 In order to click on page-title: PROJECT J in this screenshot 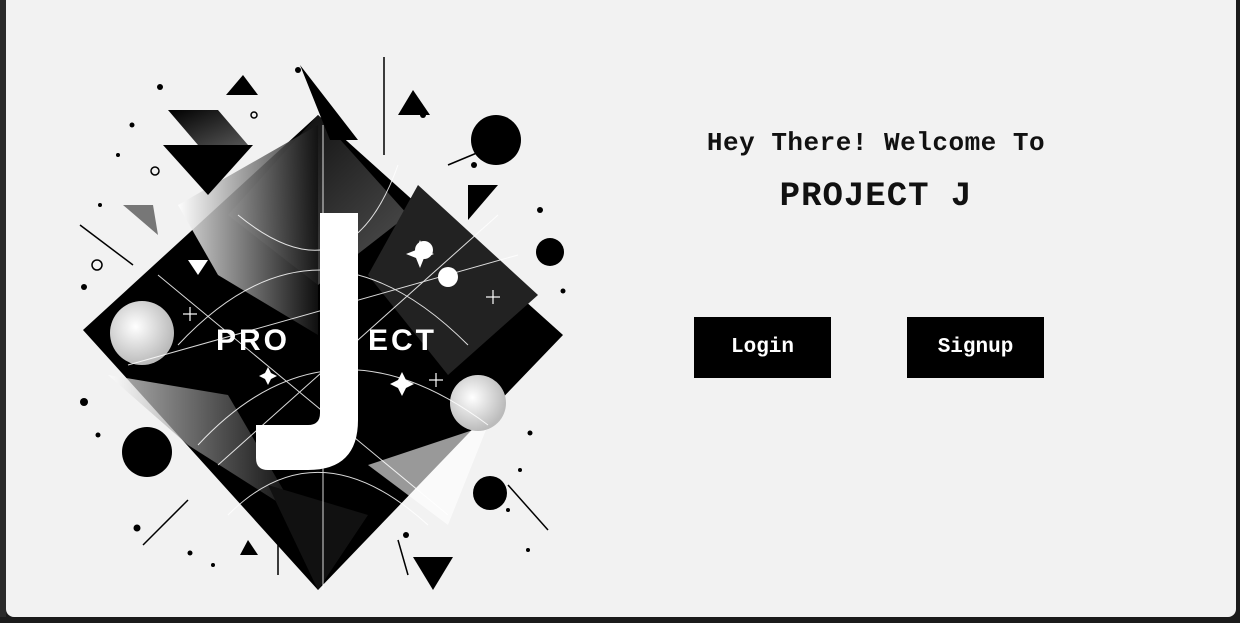, I will do `click(876, 197)`.